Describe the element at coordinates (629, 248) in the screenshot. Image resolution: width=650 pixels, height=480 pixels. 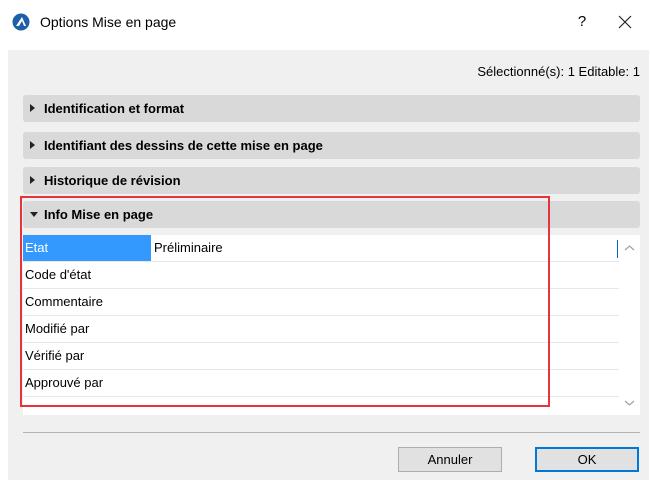
I see `chevron-up-icon` at that location.